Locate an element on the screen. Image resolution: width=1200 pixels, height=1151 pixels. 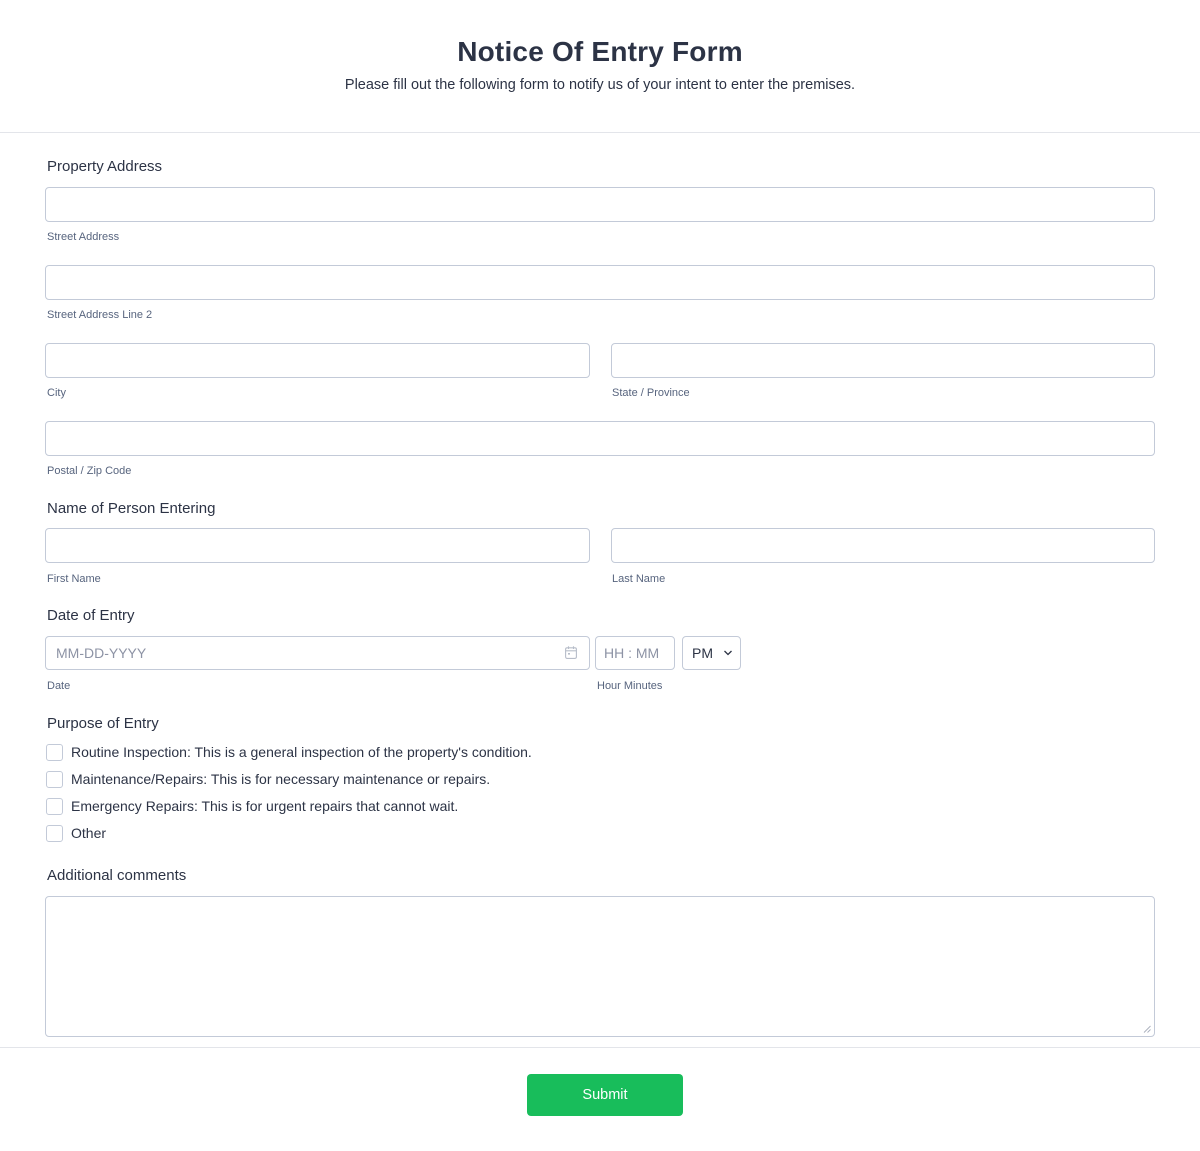
postal-code-input is located at coordinates (600, 438).